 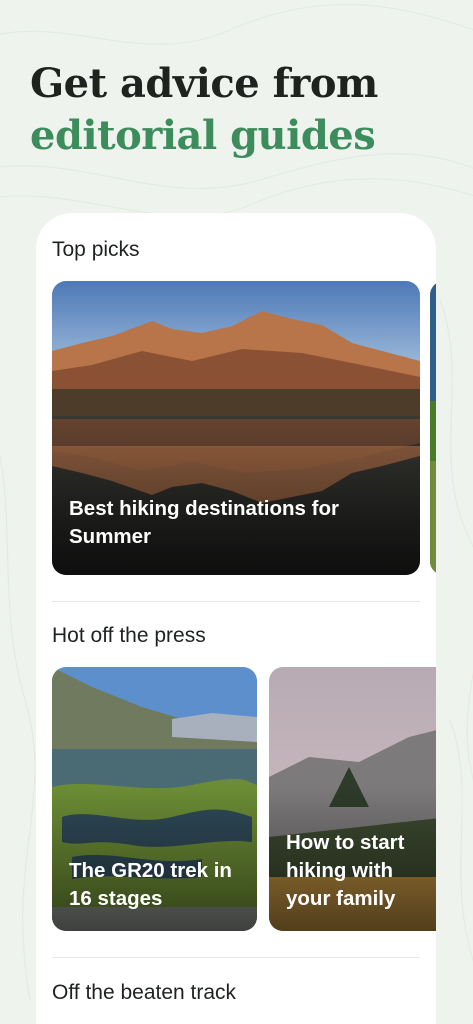 What do you see at coordinates (203, 135) in the screenshot?
I see `headline-line-2: editorial guides` at bounding box center [203, 135].